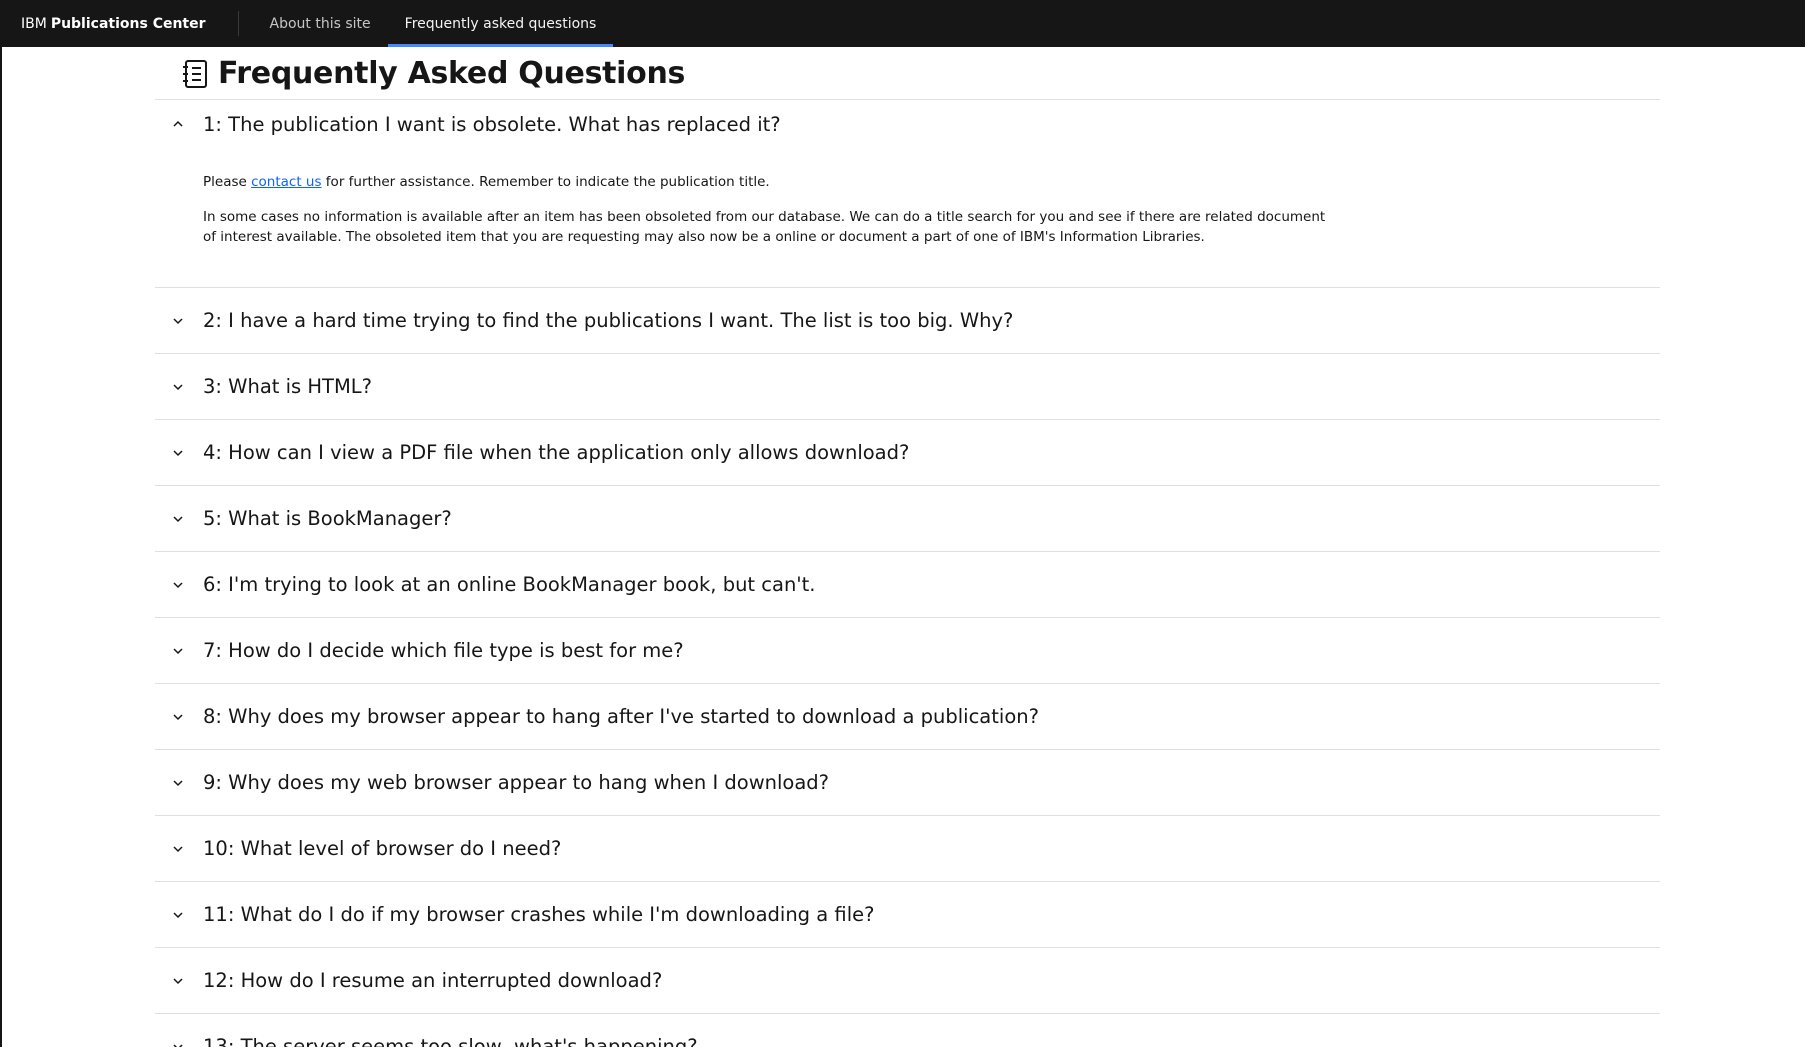 The width and height of the screenshot is (1807, 1047). I want to click on faq-question-text: 5: What is BookManager?, so click(327, 518).